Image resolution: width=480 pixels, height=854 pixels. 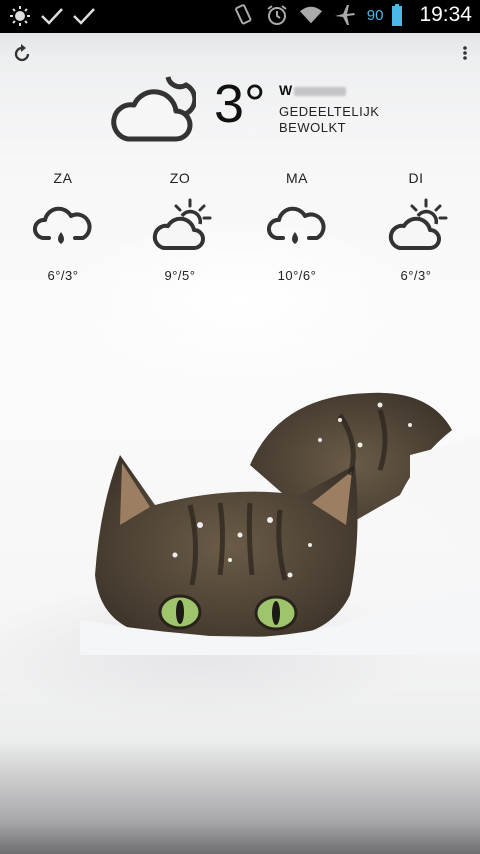 I want to click on current-weather: 3° W GEDEELTELIJK BEWOLKT, so click(x=240, y=107).